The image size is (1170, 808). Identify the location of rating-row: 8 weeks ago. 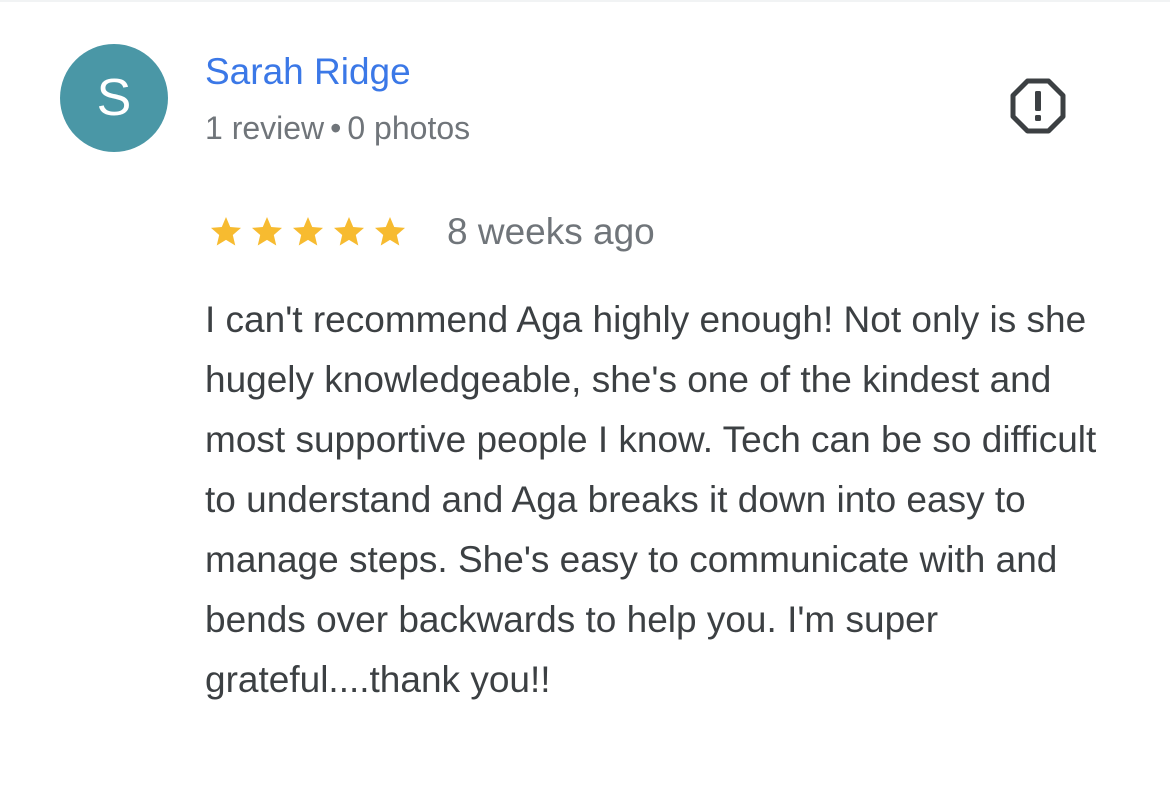
(430, 232).